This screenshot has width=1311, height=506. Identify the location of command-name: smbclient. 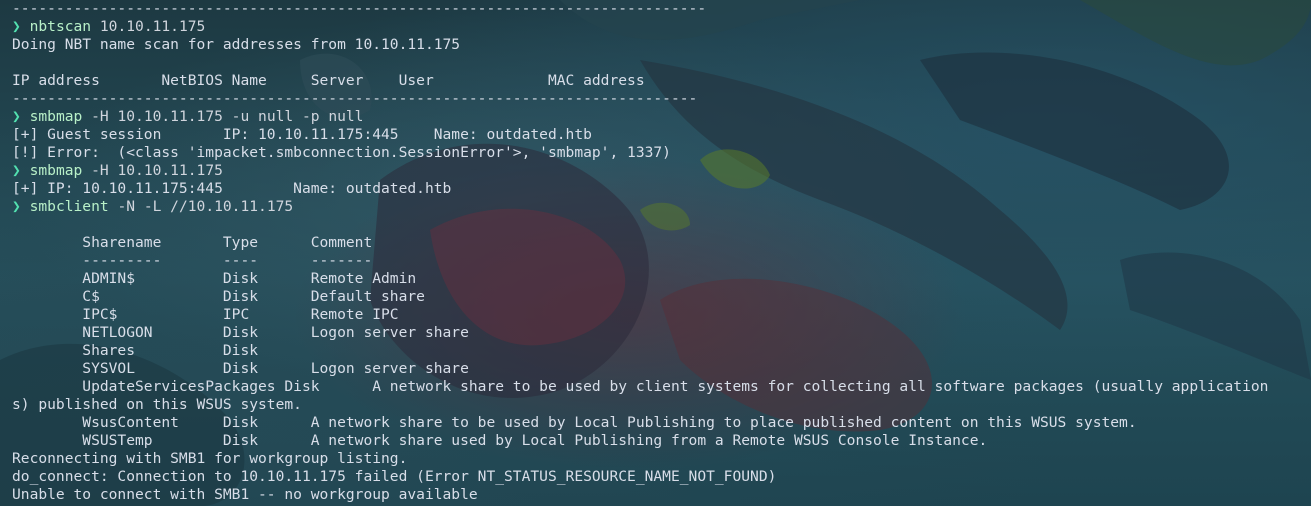
(69, 206).